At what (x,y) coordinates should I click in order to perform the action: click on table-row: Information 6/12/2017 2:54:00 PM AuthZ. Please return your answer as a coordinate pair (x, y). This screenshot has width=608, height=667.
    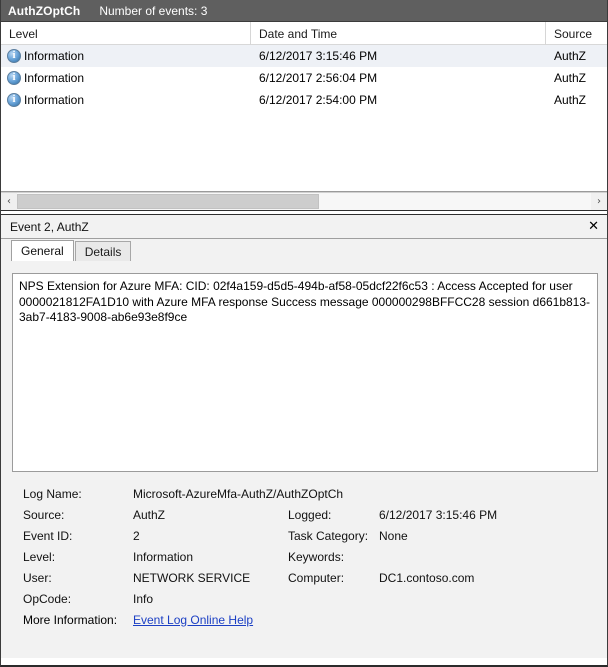
    Looking at the image, I should click on (304, 100).